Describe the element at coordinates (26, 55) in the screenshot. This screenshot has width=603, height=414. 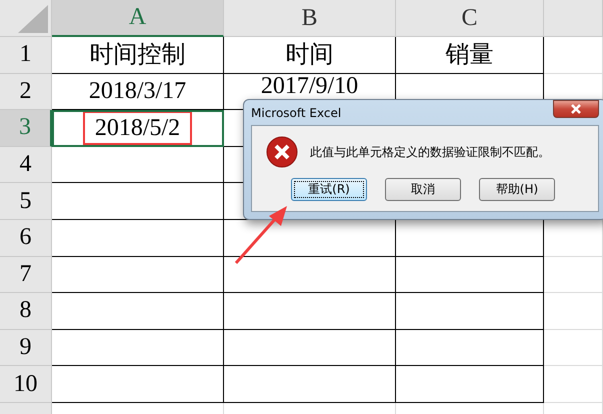
I see `row-header: 1` at that location.